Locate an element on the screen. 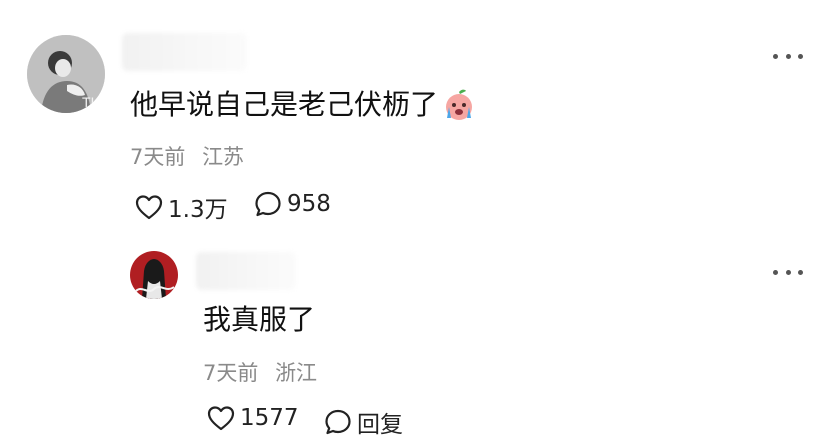 The width and height of the screenshot is (836, 448). reply-like-button: 1577 is located at coordinates (253, 418).